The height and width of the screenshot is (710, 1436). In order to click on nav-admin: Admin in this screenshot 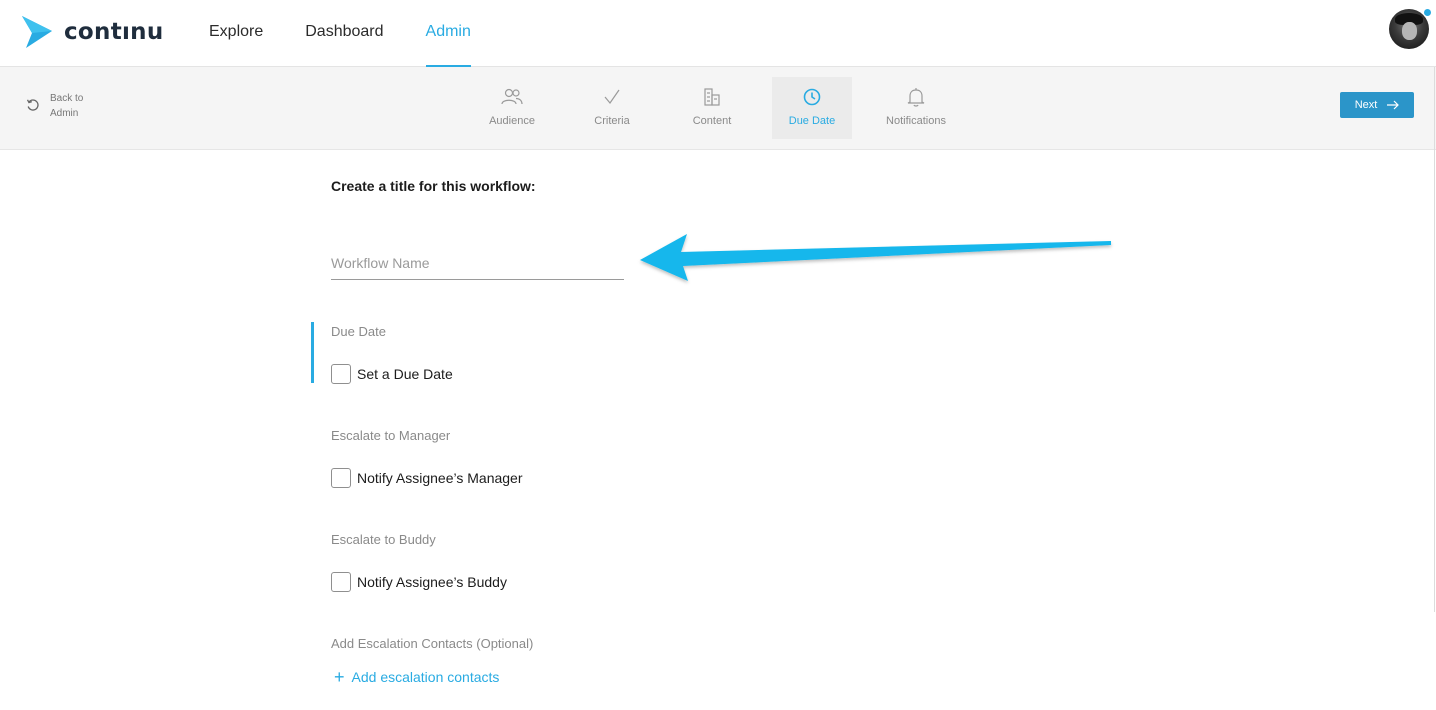, I will do `click(448, 33)`.